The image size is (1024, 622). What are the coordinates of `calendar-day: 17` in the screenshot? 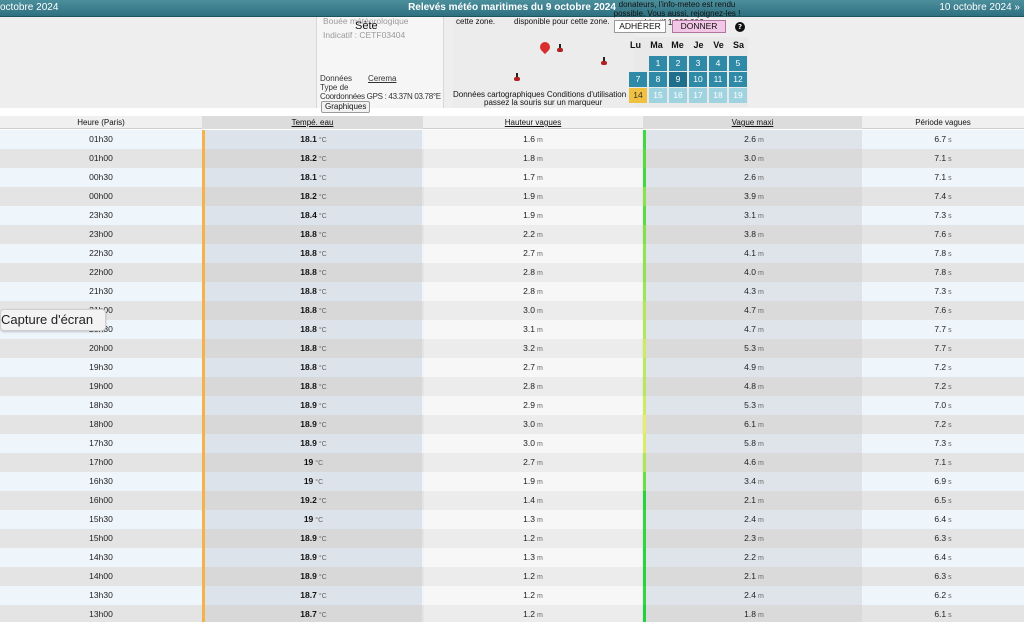 It's located at (698, 95).